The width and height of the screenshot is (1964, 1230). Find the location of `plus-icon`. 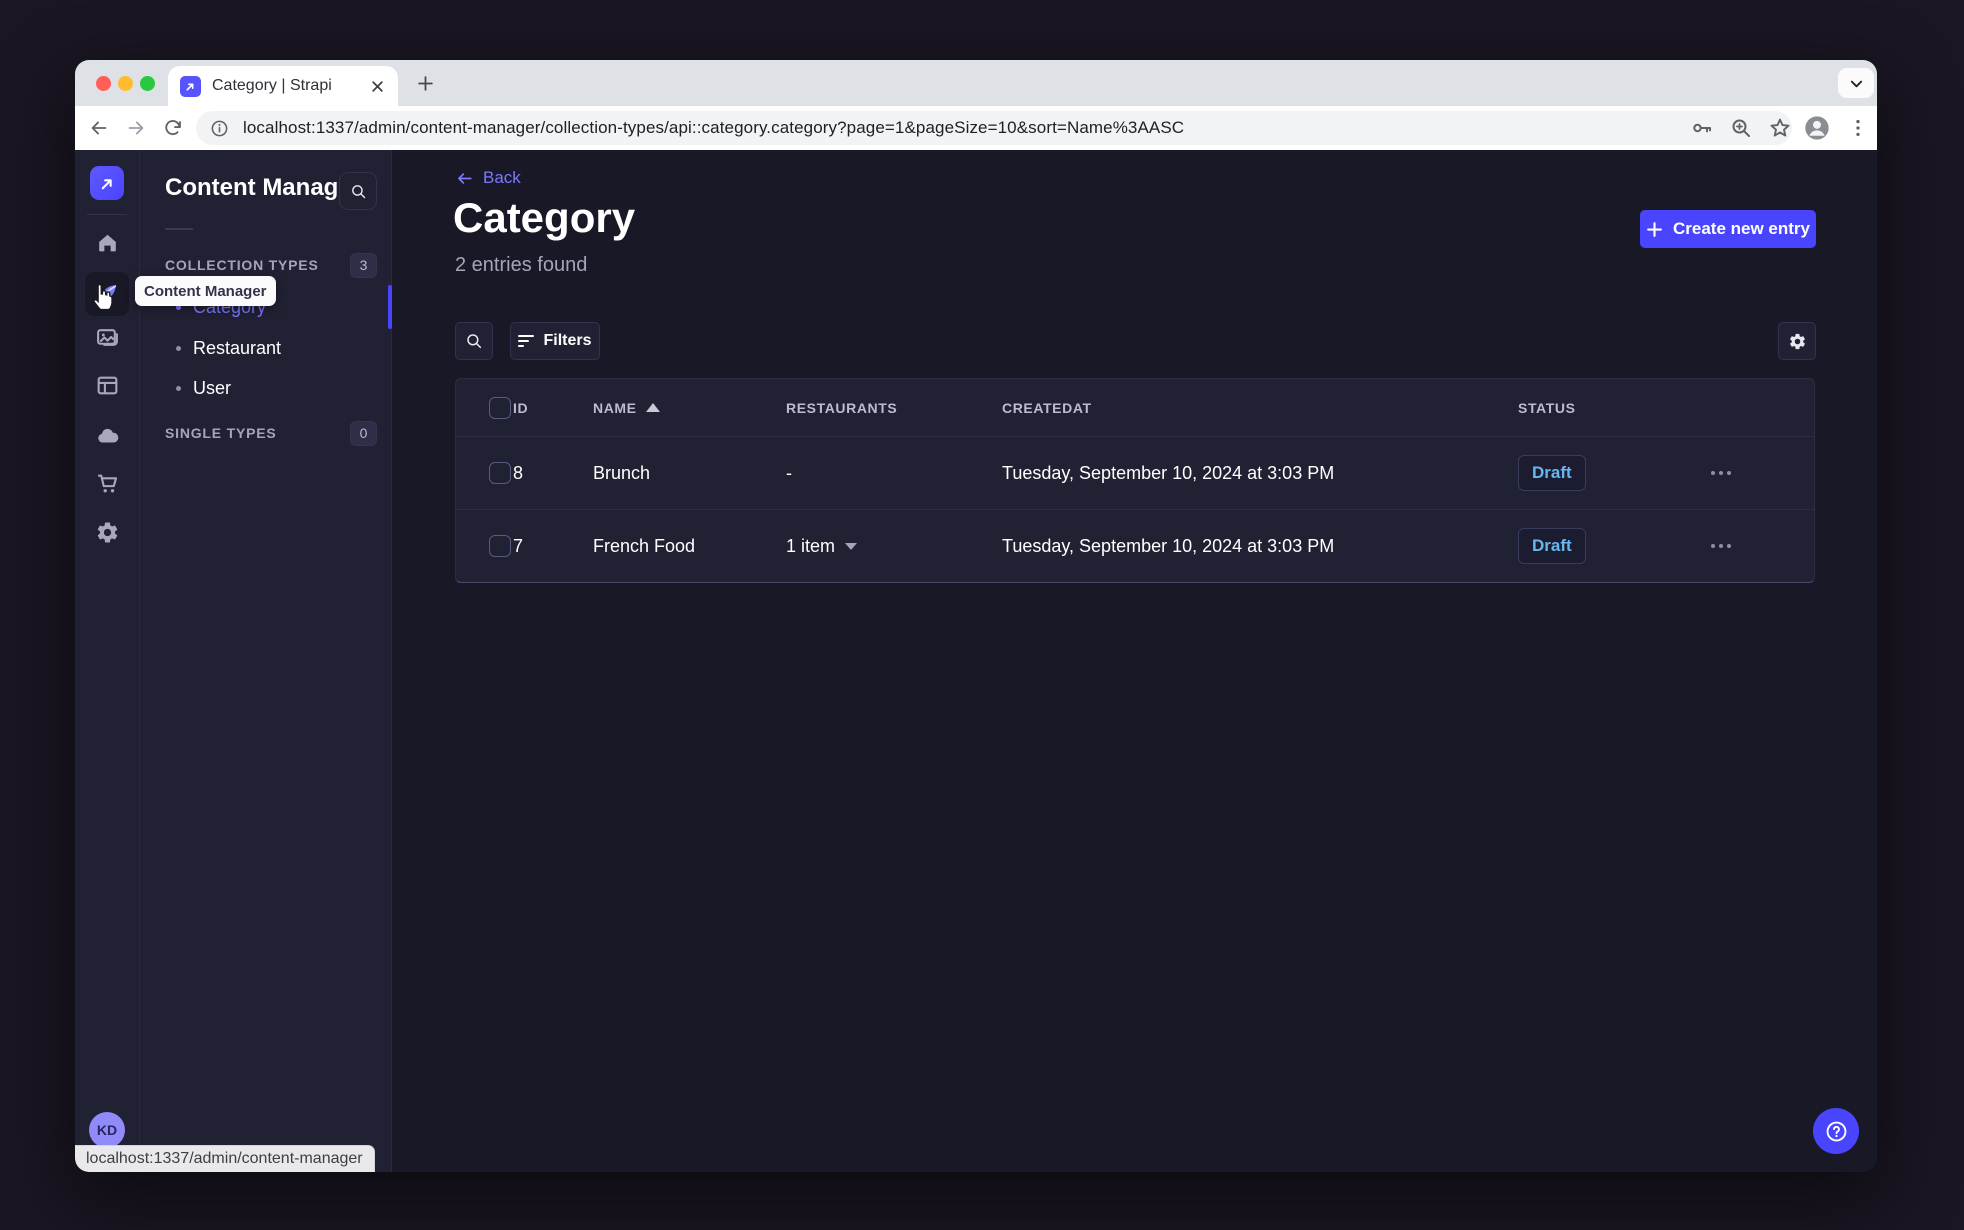

plus-icon is located at coordinates (1654, 229).